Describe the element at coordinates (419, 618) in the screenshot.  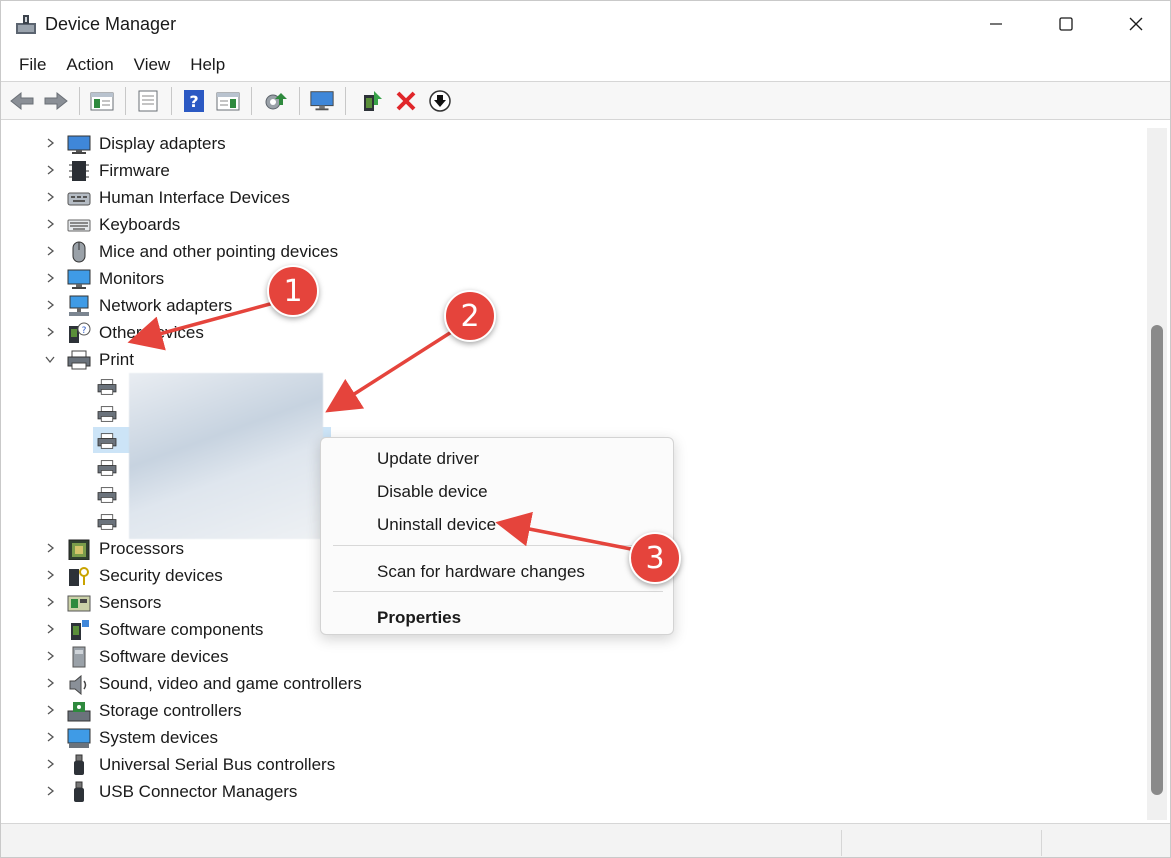
I see `menu-properties: Properties` at that location.